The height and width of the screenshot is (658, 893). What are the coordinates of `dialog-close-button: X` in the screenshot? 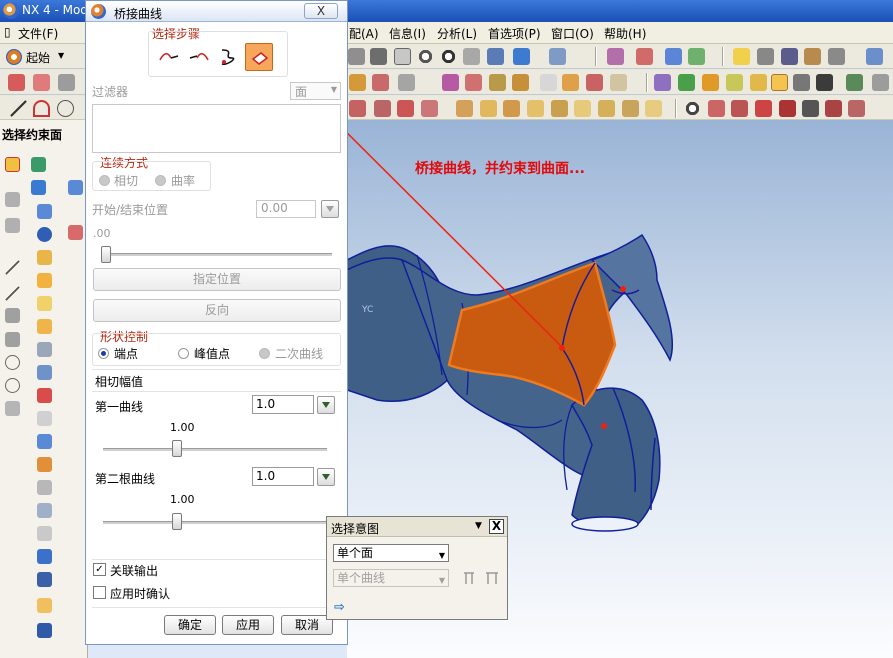 It's located at (321, 11).